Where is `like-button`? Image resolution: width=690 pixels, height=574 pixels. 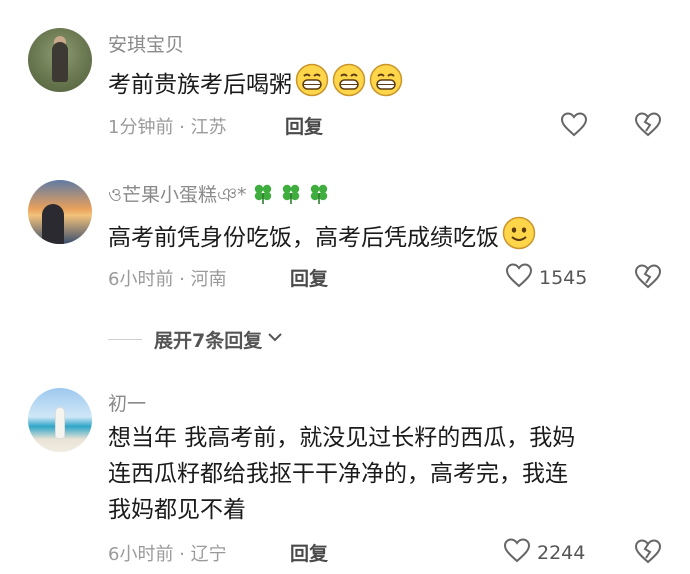 like-button is located at coordinates (577, 126).